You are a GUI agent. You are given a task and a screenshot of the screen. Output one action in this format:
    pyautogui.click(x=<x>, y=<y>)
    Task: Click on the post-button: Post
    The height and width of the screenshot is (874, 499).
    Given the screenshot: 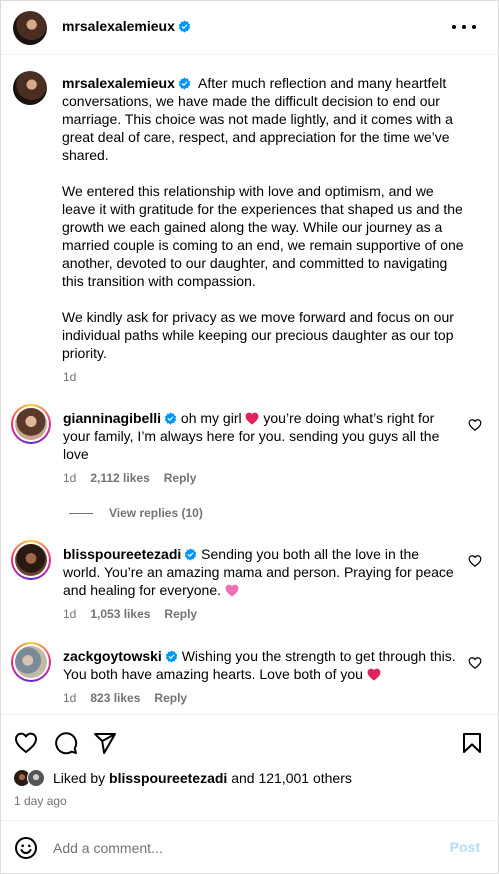 What is the action you would take?
    pyautogui.click(x=465, y=847)
    